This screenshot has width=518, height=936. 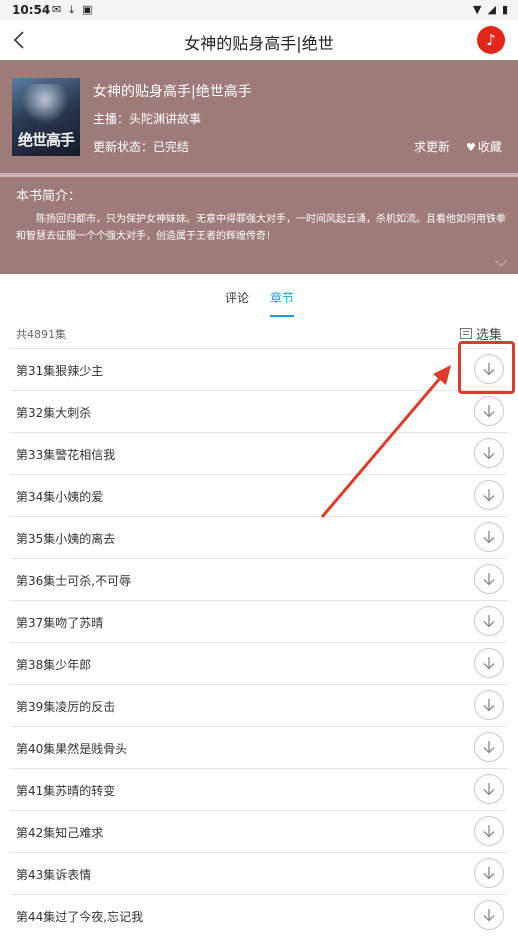 What do you see at coordinates (141, 147) in the screenshot?
I see `book-update-status: 更新状态：已完结` at bounding box center [141, 147].